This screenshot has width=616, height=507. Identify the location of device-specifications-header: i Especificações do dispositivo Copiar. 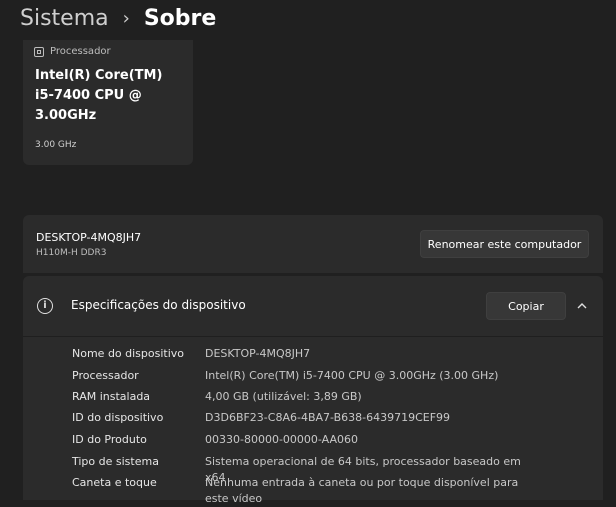
(313, 306).